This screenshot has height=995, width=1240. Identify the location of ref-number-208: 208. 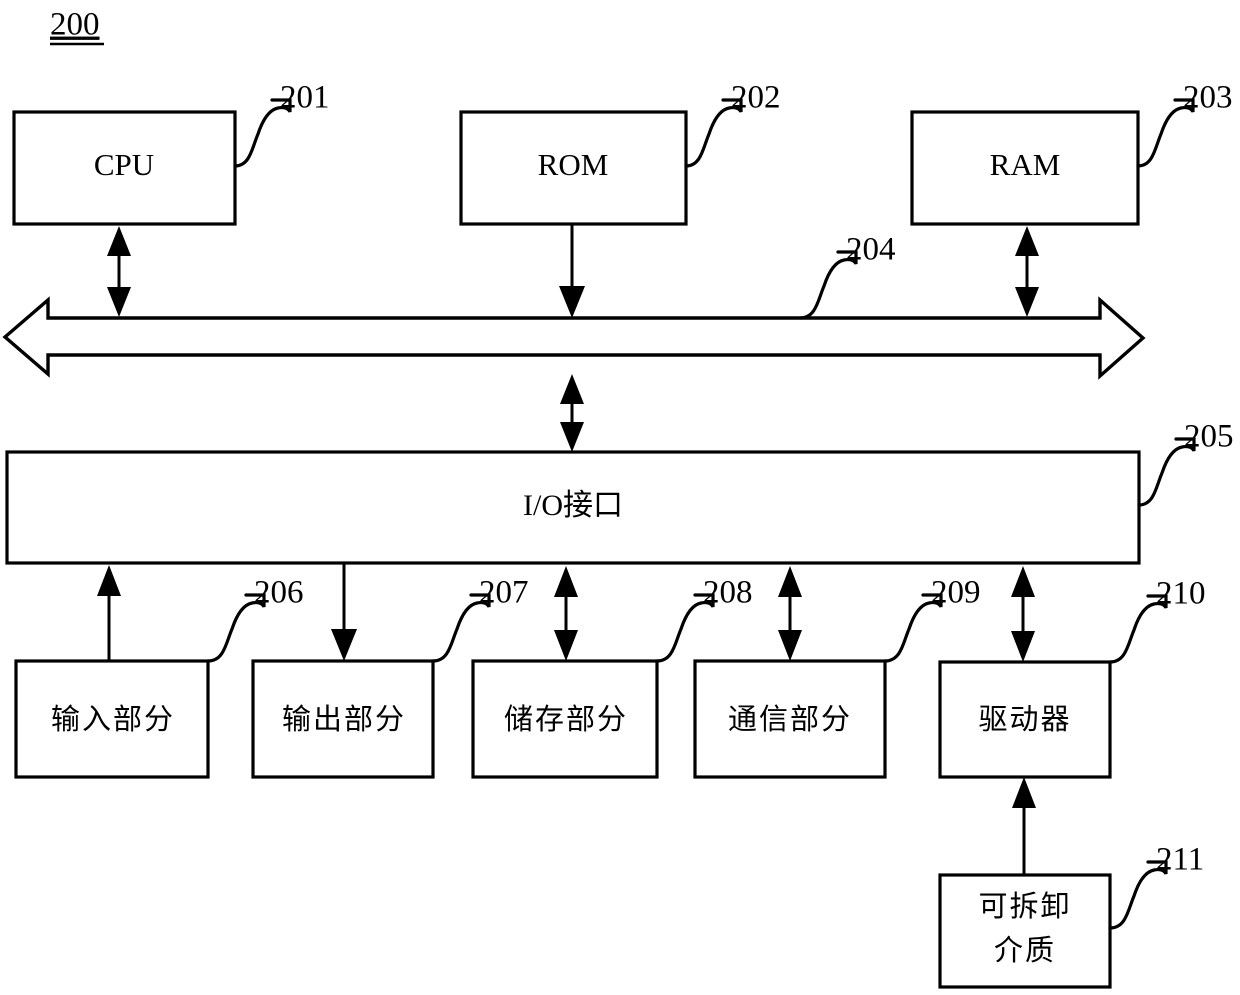
(728, 593).